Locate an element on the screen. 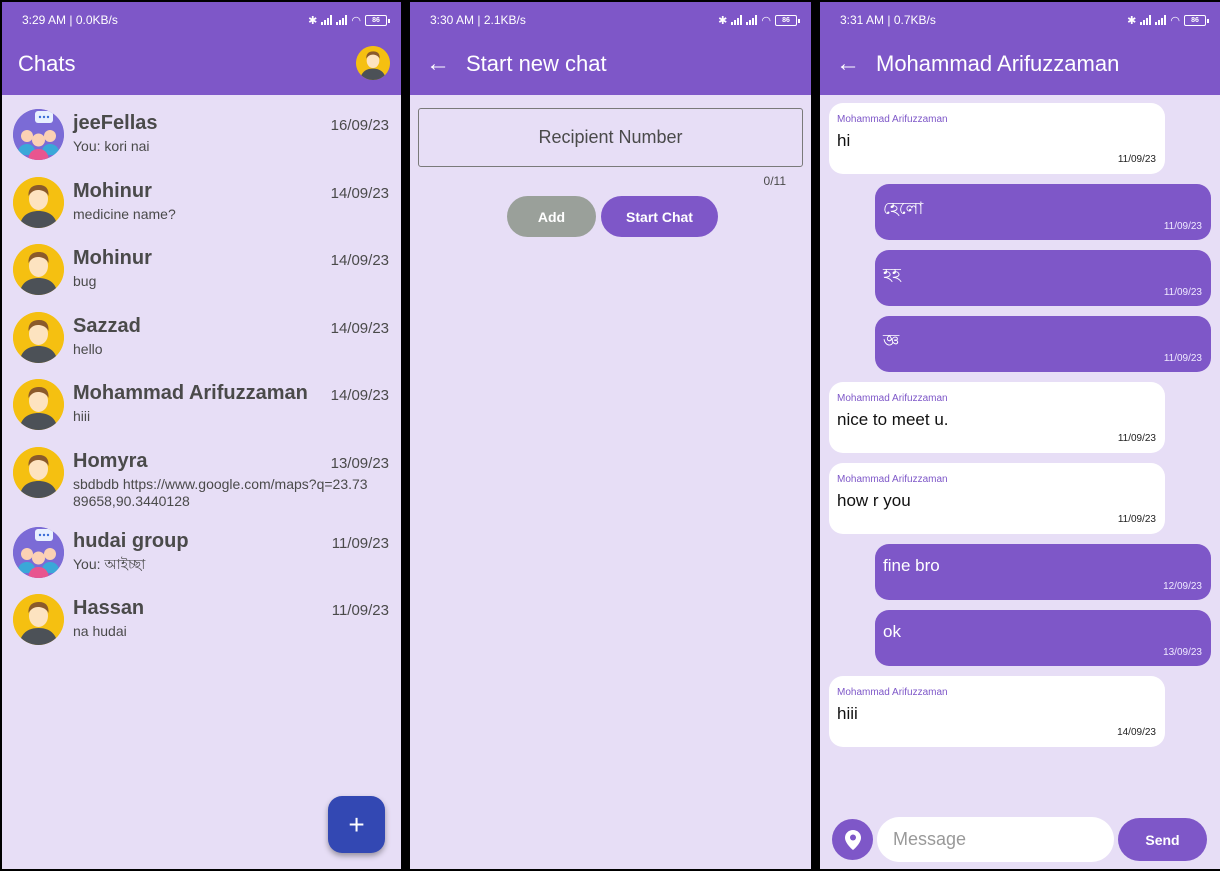  status-bar: 3:30 AM | 2.1KB/s ✱ ◠ 86 is located at coordinates (615, 20).